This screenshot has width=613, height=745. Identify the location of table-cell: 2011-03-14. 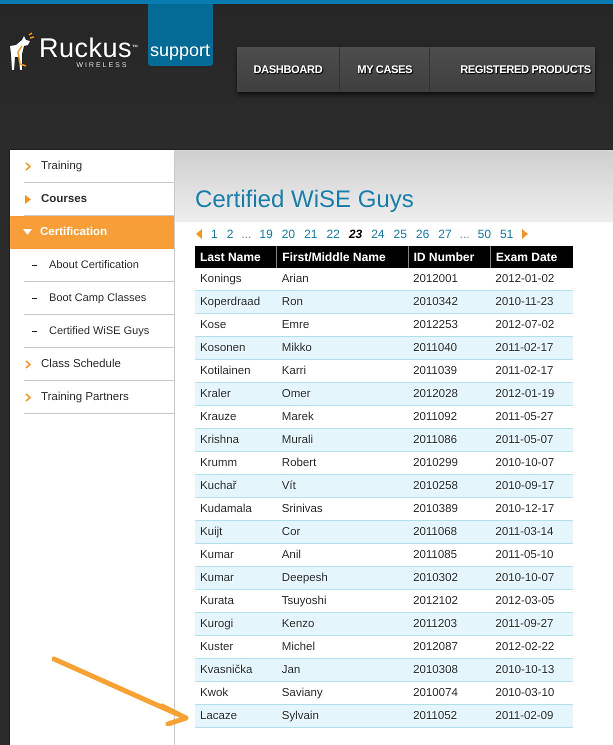
(531, 532).